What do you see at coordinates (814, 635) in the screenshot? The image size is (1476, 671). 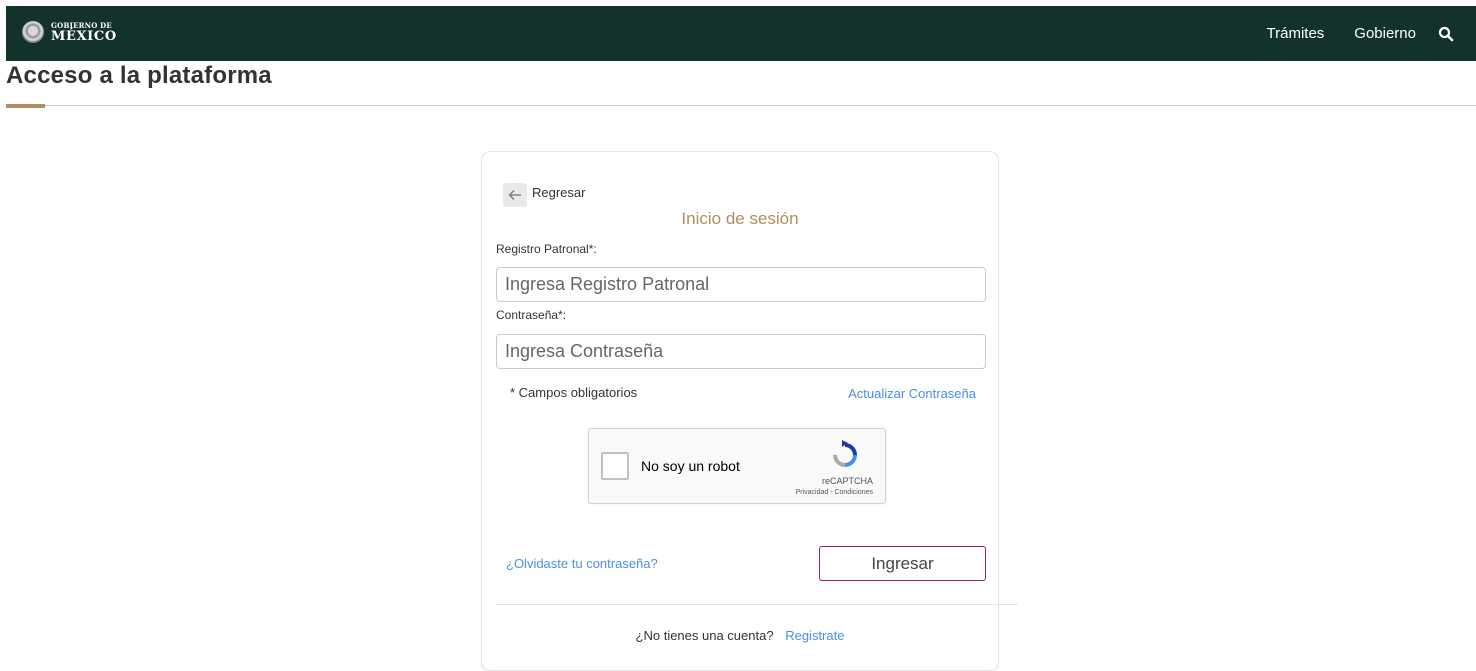 I see `register-link: Registrate` at bounding box center [814, 635].